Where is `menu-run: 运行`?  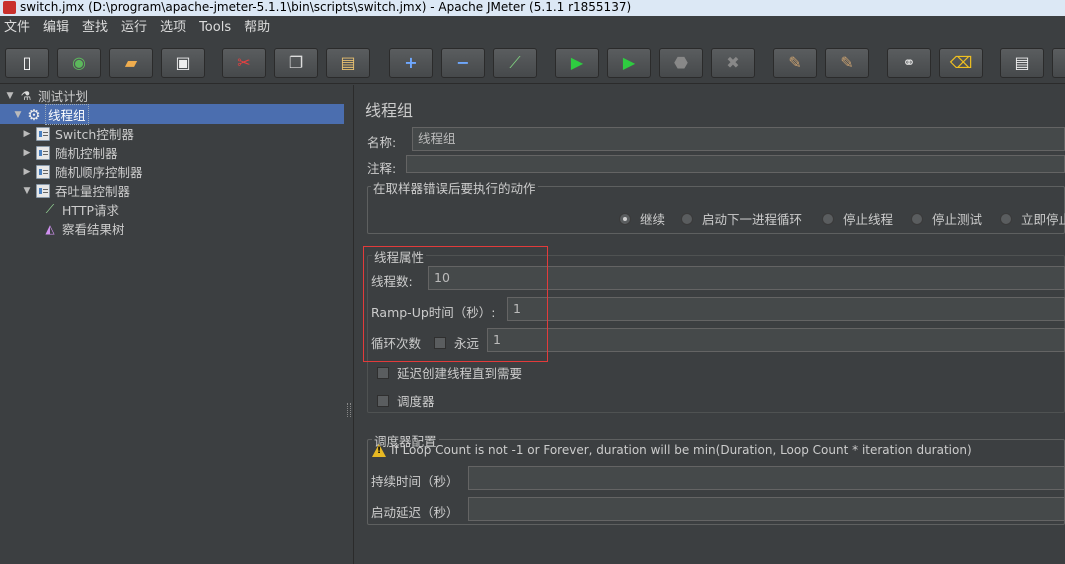
menu-run: 运行 is located at coordinates (134, 28).